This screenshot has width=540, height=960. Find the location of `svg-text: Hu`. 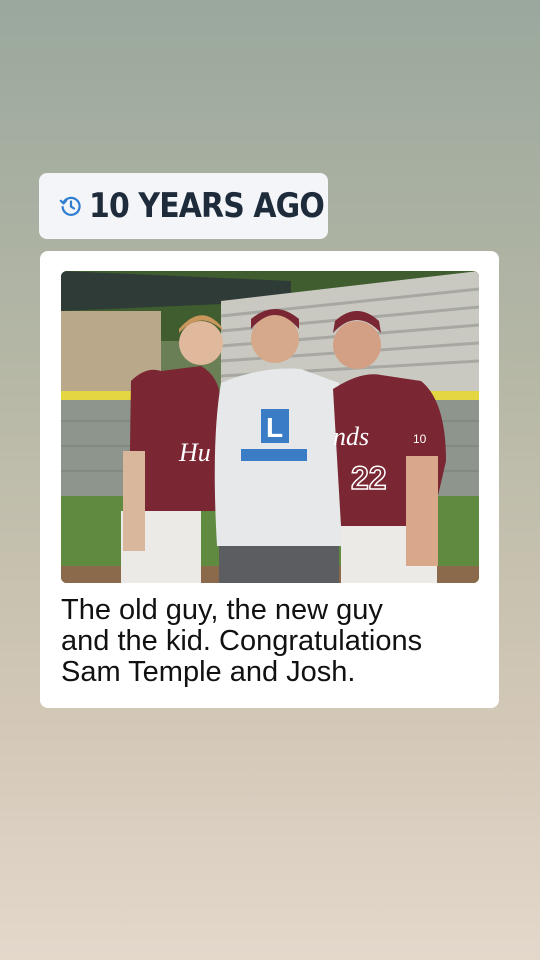

svg-text: Hu is located at coordinates (194, 452).